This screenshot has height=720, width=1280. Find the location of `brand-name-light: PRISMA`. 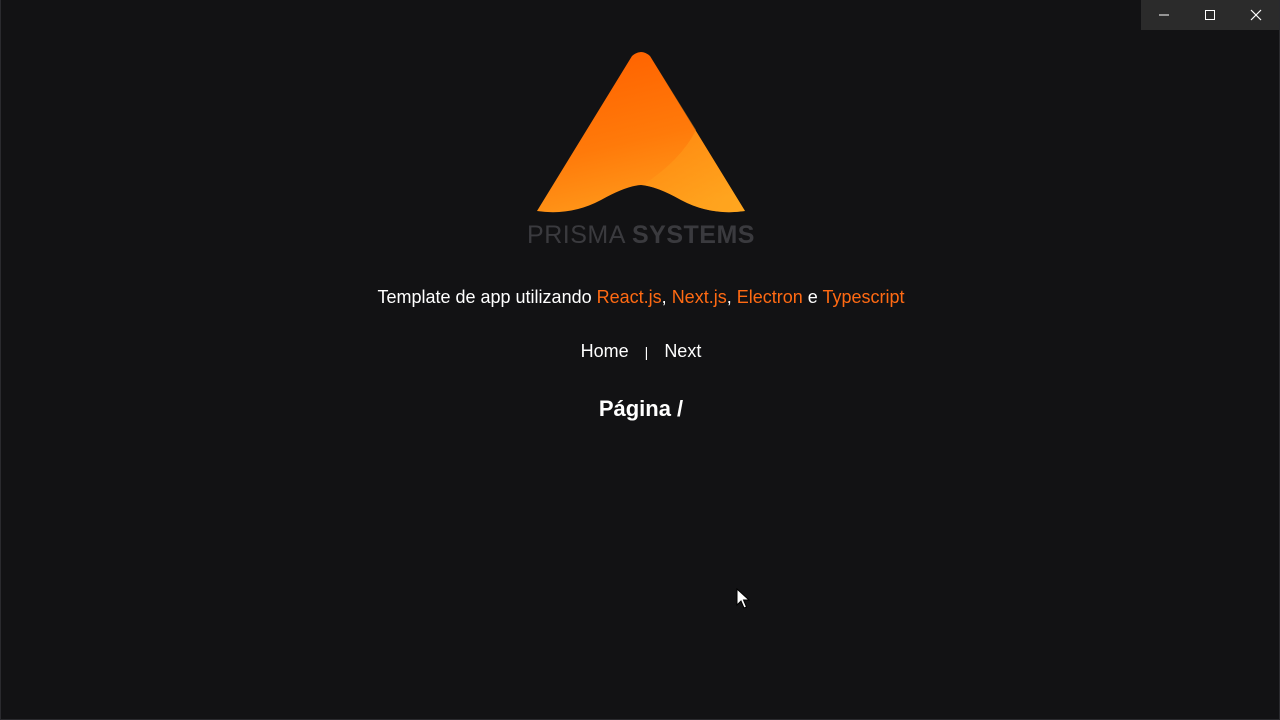

brand-name-light: PRISMA is located at coordinates (576, 235).